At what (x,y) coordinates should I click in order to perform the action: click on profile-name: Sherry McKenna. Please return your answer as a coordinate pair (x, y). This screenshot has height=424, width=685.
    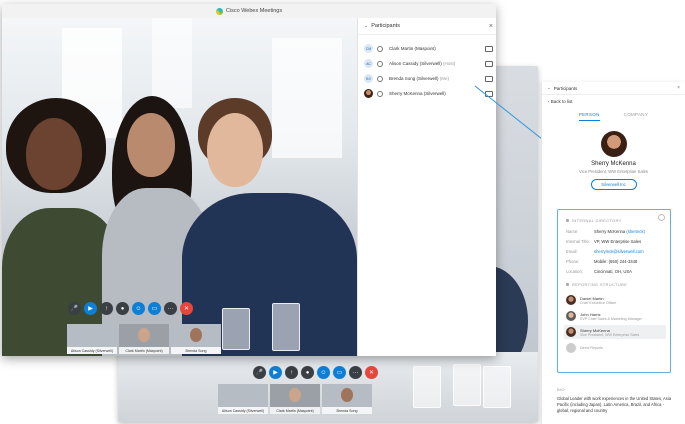
    Looking at the image, I should click on (613, 164).